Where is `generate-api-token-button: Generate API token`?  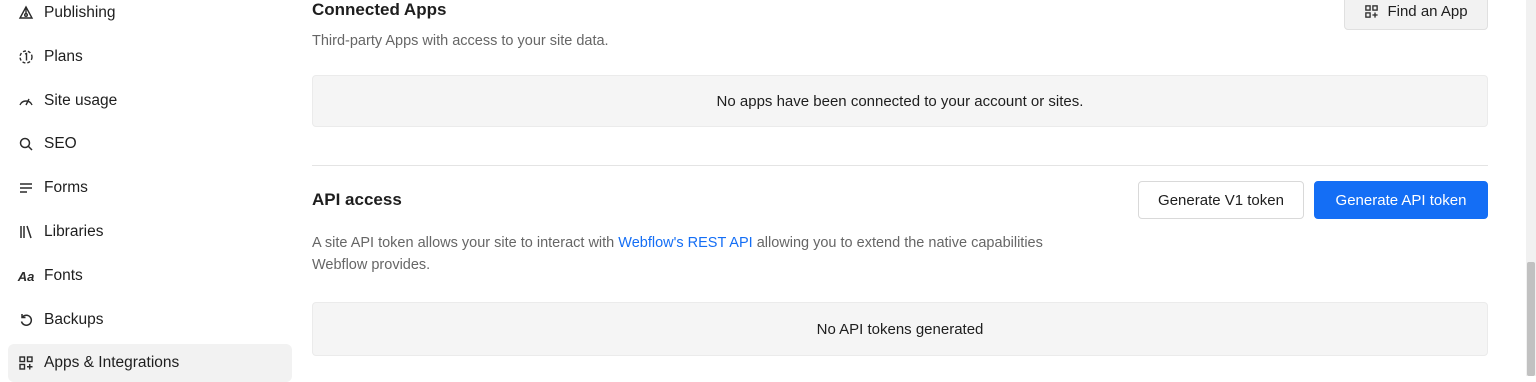
generate-api-token-button: Generate API token is located at coordinates (1401, 200).